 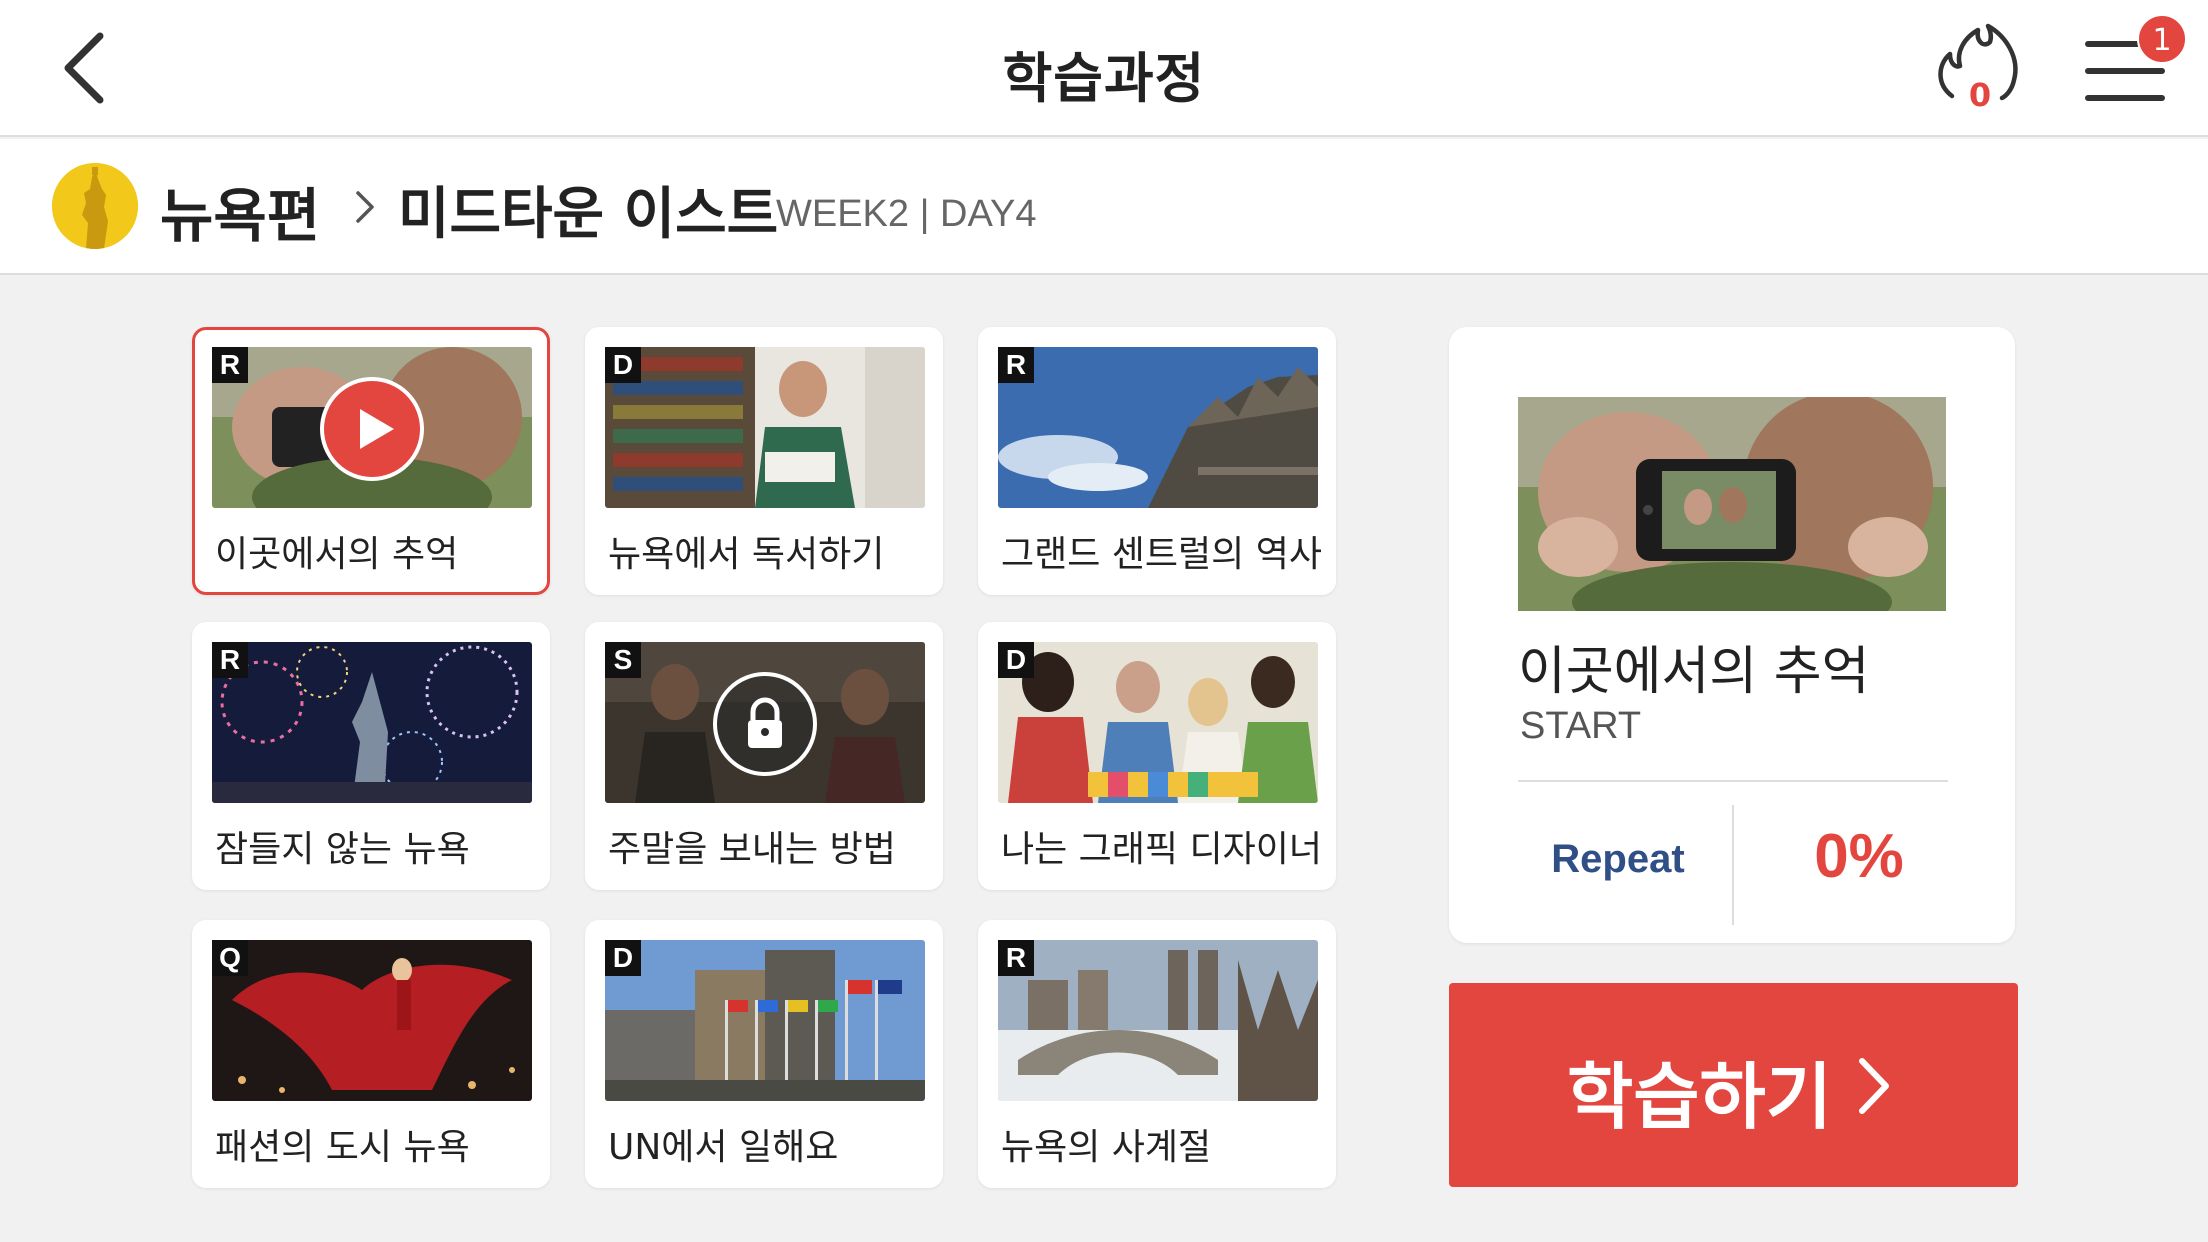 I want to click on top-bar: 학습과정 0 1, so click(x=1104, y=68).